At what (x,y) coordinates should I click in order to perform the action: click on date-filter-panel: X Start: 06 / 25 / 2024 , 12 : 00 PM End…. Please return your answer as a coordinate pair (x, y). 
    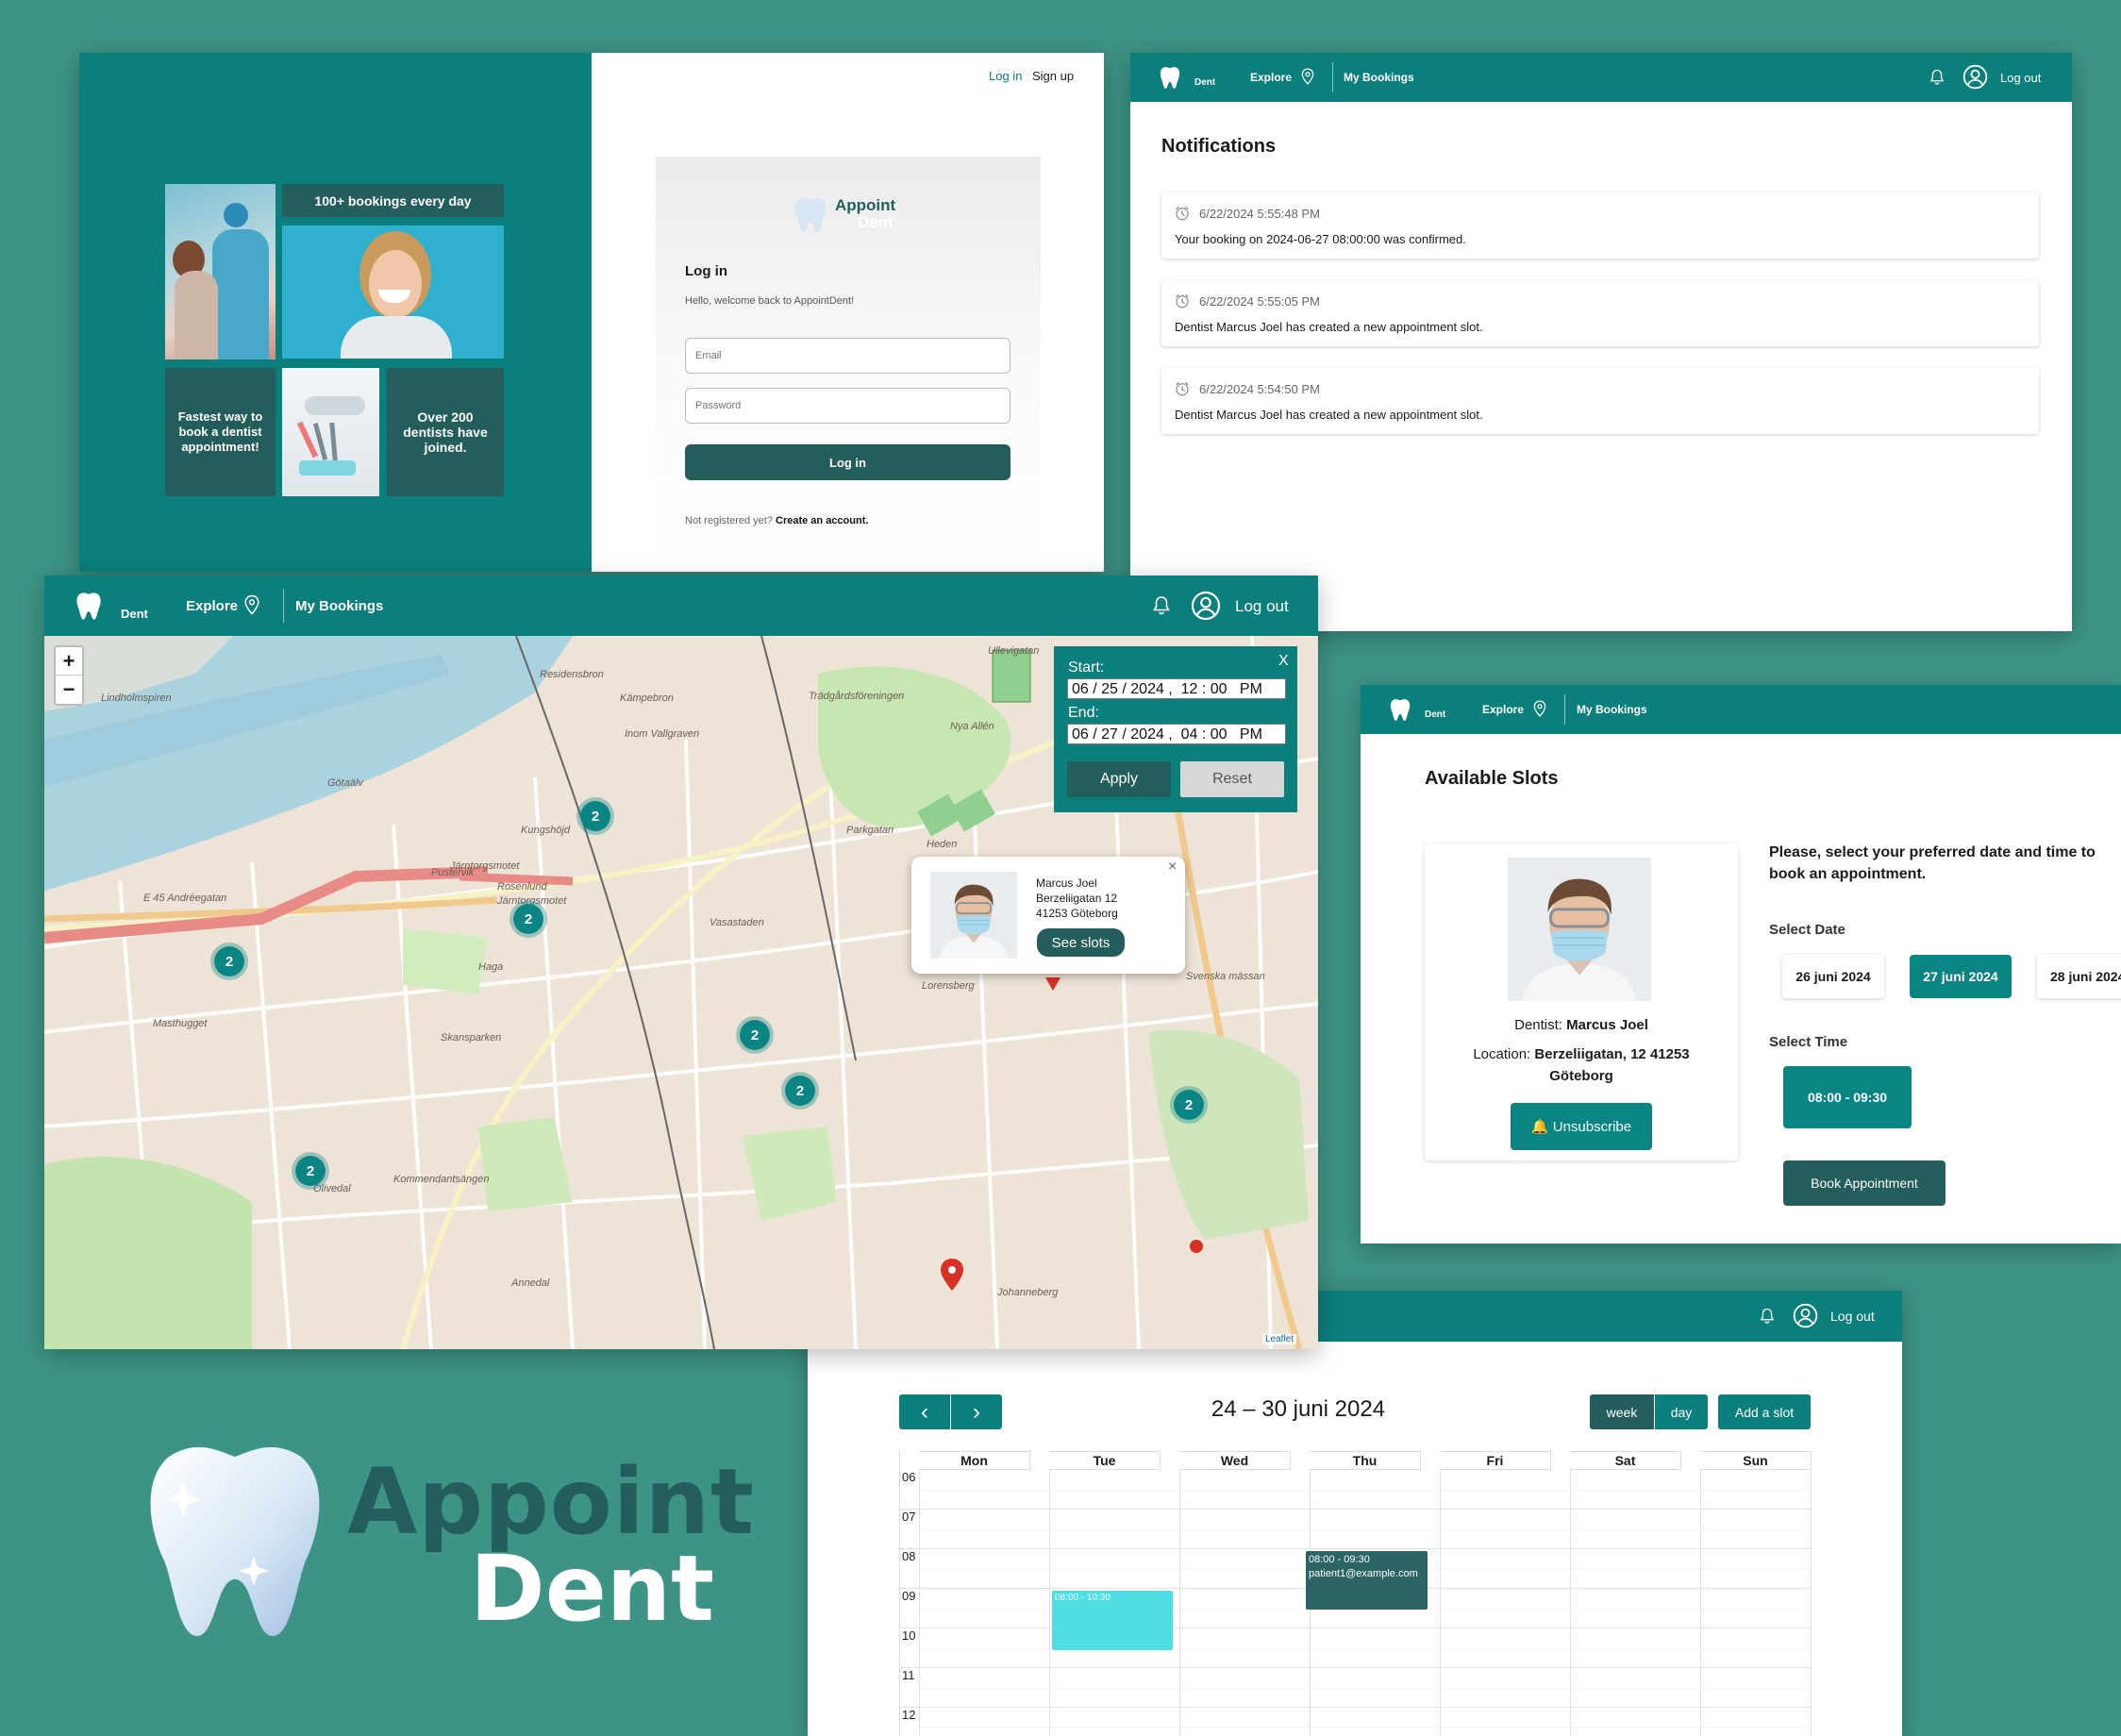
    Looking at the image, I should click on (1176, 729).